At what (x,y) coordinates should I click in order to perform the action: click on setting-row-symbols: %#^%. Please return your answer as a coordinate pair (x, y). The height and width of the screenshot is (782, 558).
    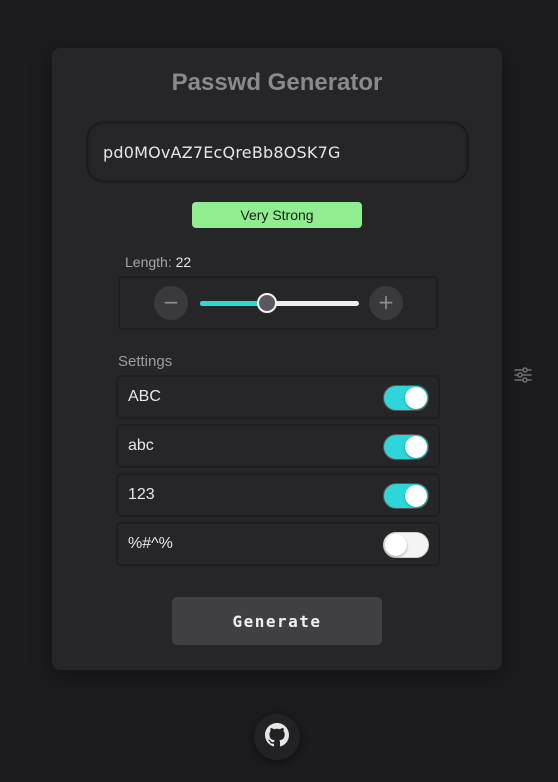
    Looking at the image, I should click on (278, 544).